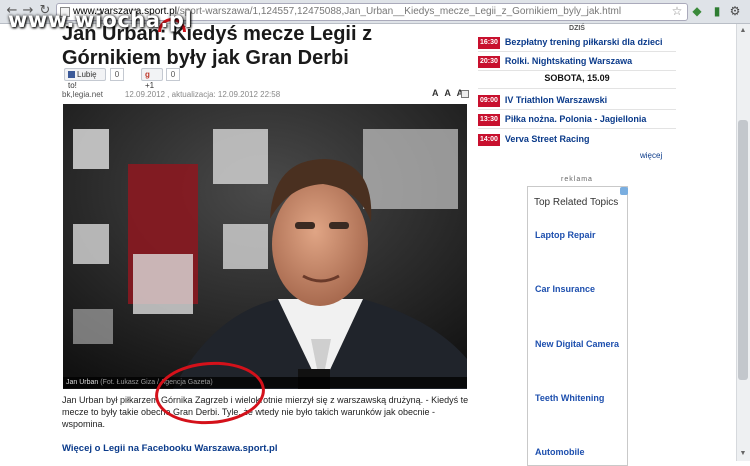 The height and width of the screenshot is (466, 750). What do you see at coordinates (651, 155) in the screenshot?
I see `more-link: więcej` at bounding box center [651, 155].